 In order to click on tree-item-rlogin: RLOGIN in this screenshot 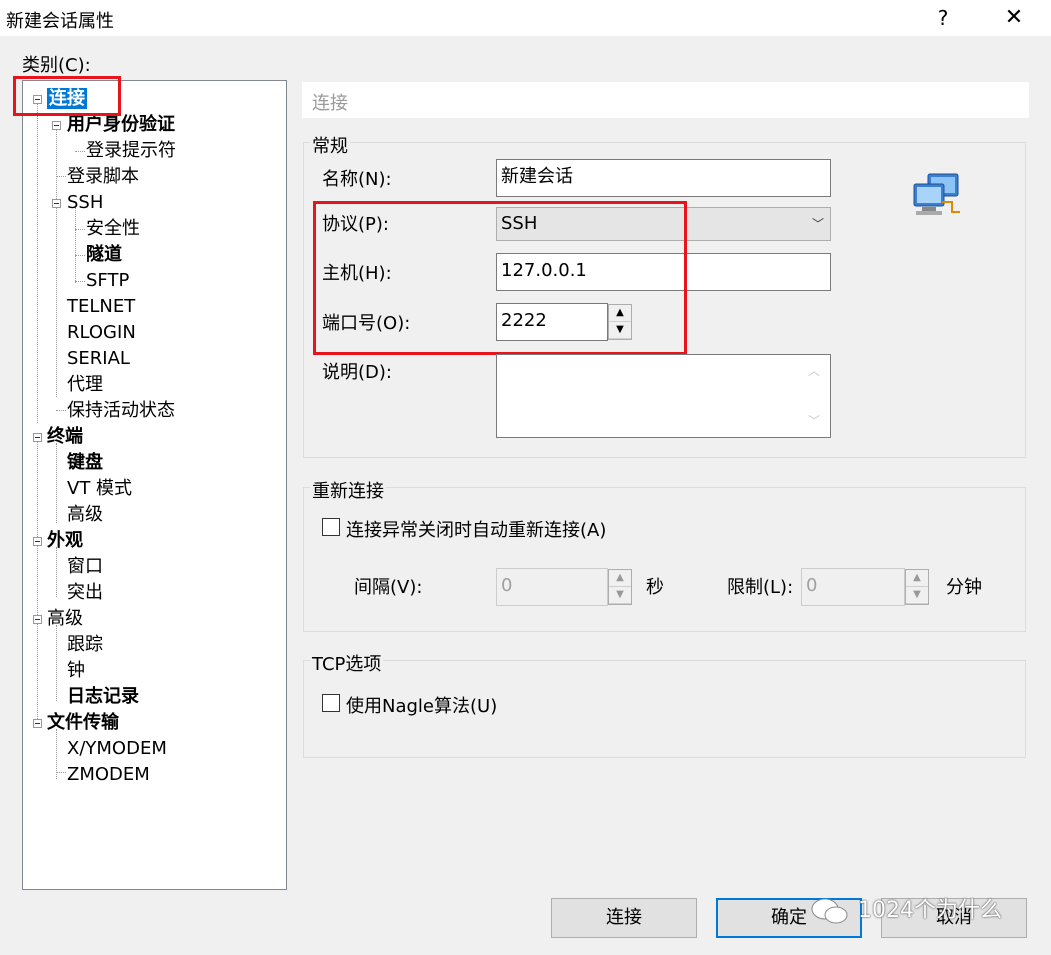, I will do `click(101, 333)`.